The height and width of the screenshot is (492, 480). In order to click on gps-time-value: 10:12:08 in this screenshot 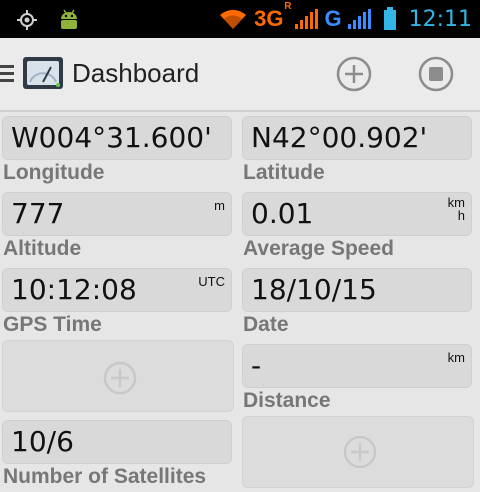, I will do `click(74, 289)`.